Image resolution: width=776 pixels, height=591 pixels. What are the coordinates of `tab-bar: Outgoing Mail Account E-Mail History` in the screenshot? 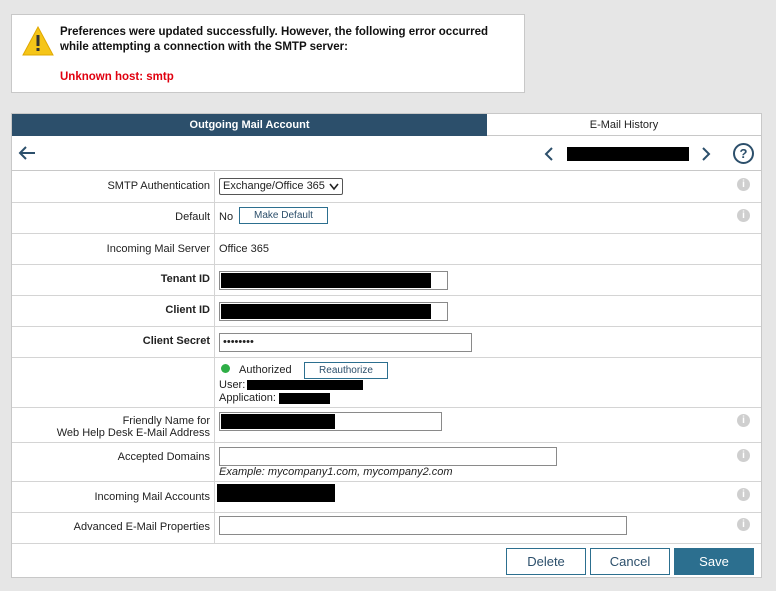 It's located at (386, 125).